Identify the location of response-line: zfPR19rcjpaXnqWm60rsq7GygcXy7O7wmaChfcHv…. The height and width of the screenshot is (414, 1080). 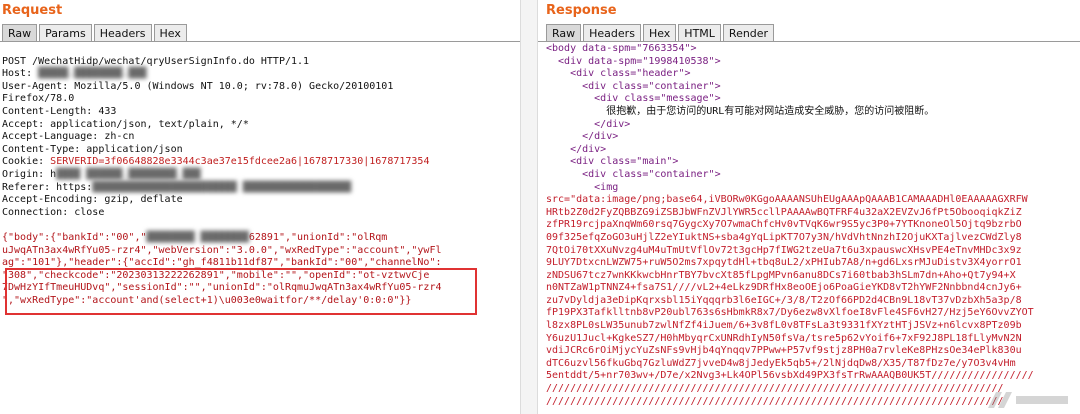
(784, 225).